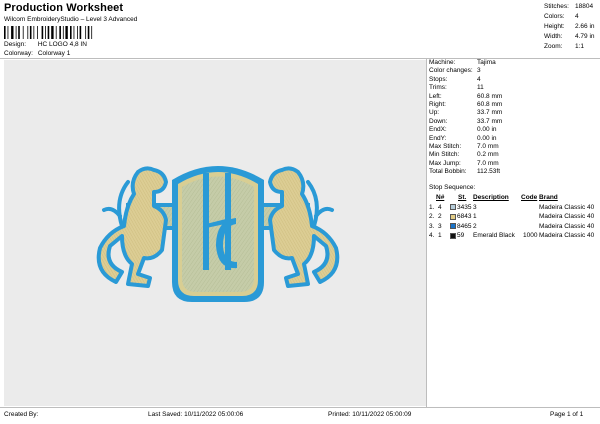 Image resolution: width=600 pixels, height=424 pixels. I want to click on right-lion, so click(304, 227).